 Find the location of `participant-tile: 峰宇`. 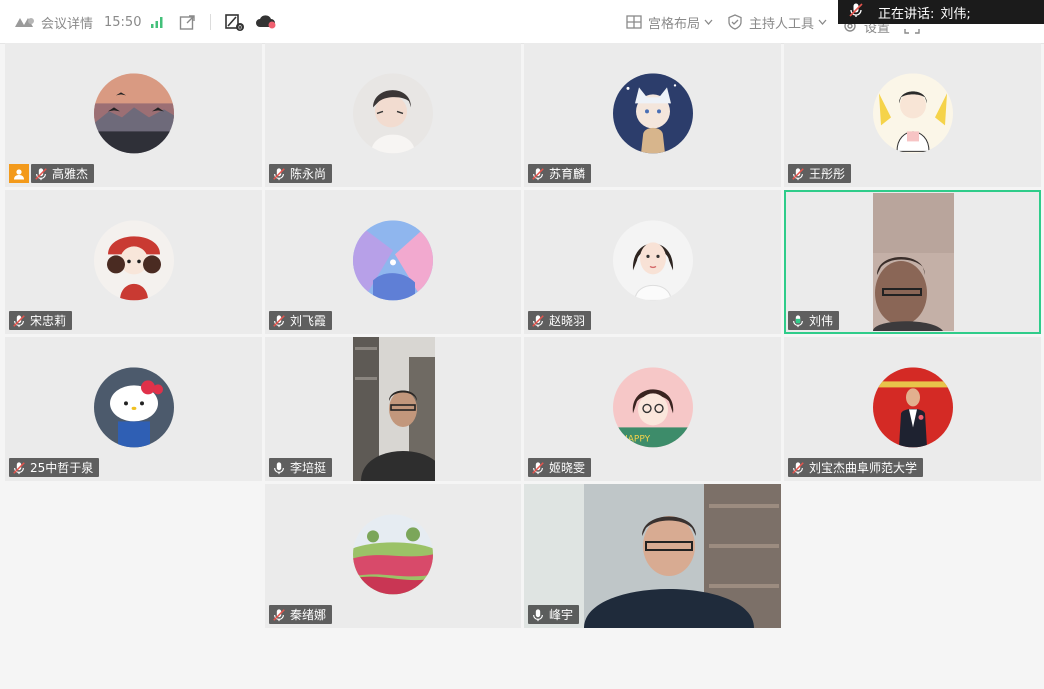

participant-tile: 峰宇 is located at coordinates (652, 556).